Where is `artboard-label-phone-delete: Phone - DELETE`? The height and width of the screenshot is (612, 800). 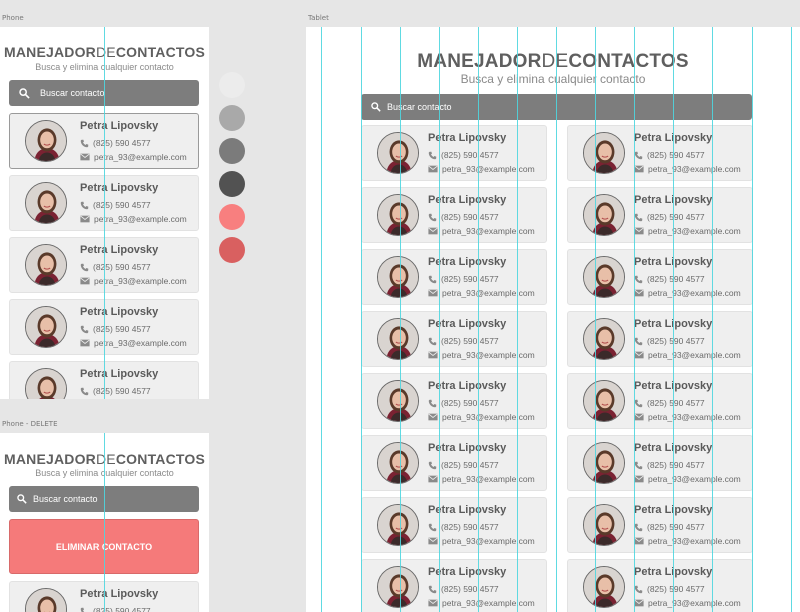 artboard-label-phone-delete: Phone - DELETE is located at coordinates (30, 424).